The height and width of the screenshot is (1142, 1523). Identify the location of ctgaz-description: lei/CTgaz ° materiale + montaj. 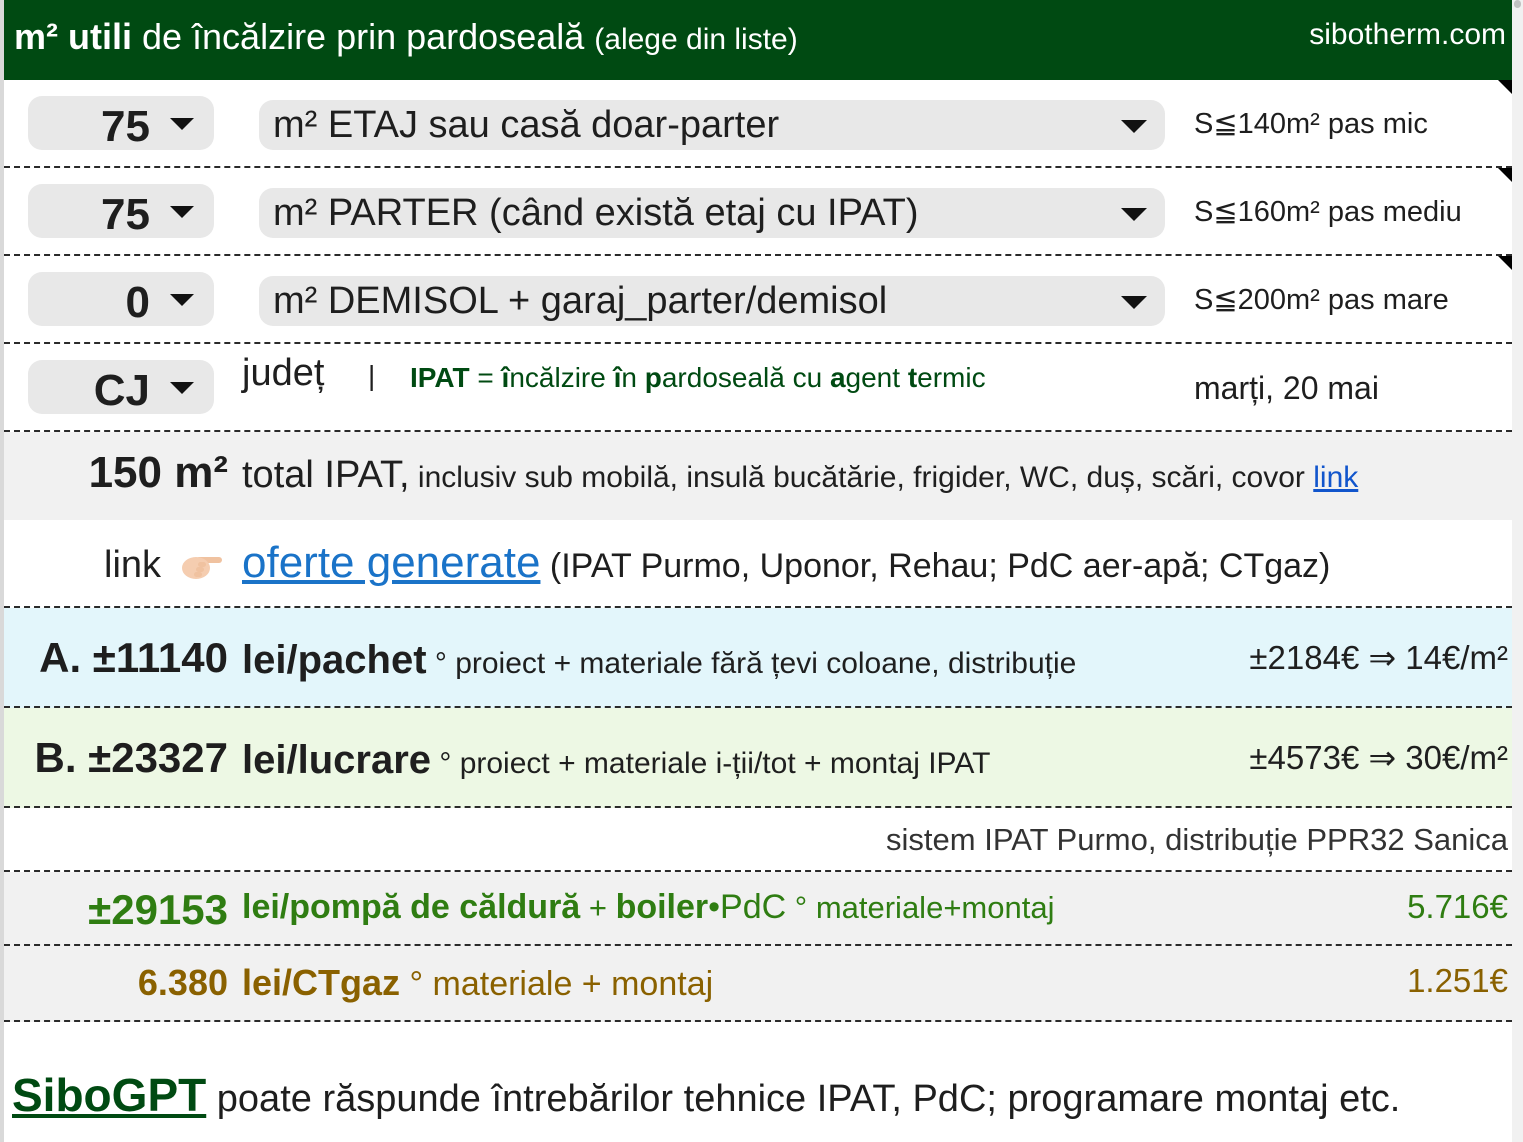
(477, 983).